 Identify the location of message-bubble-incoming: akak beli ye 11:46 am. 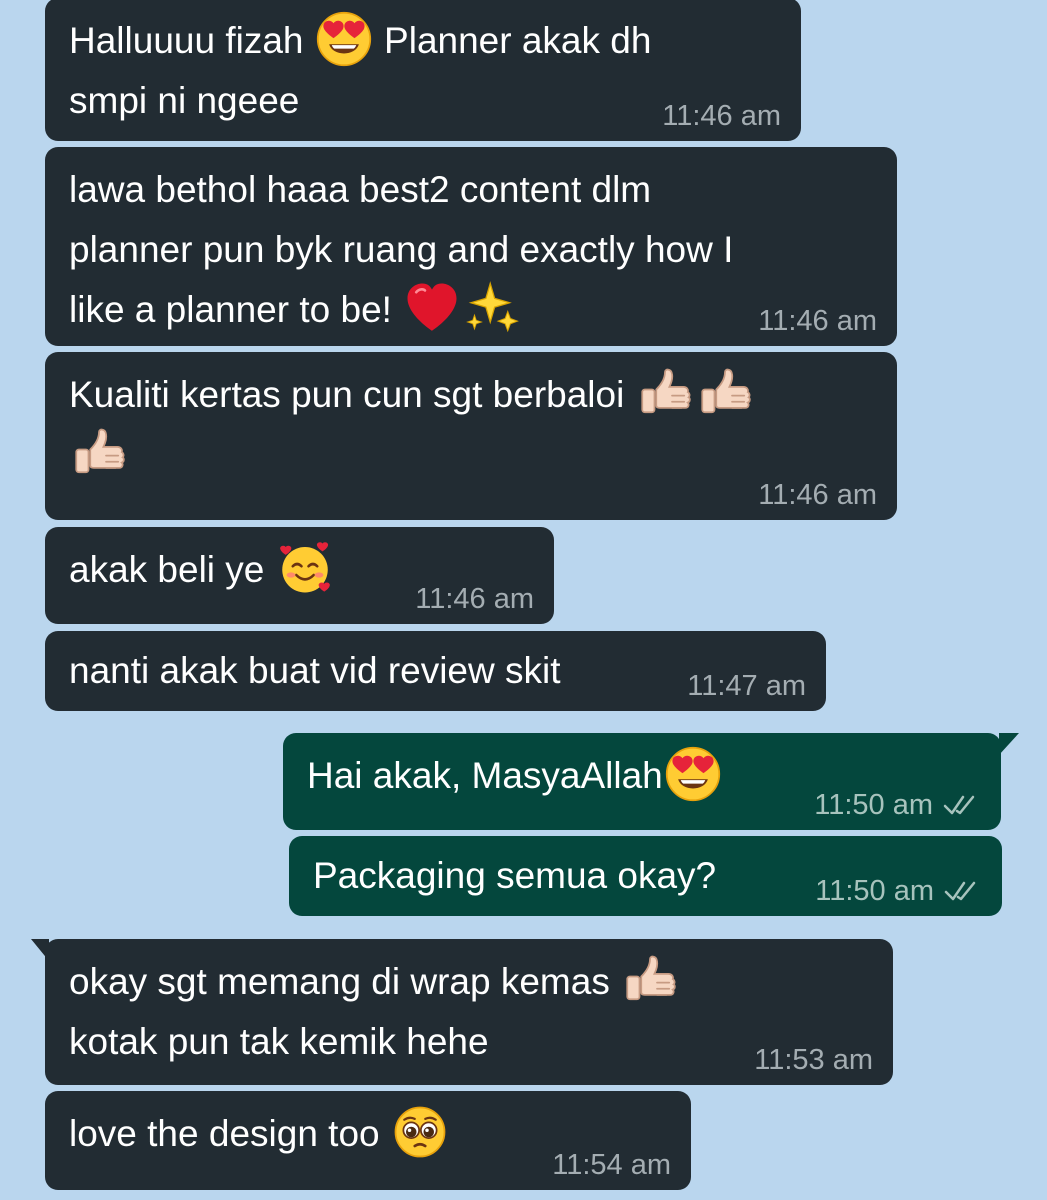
(299, 575).